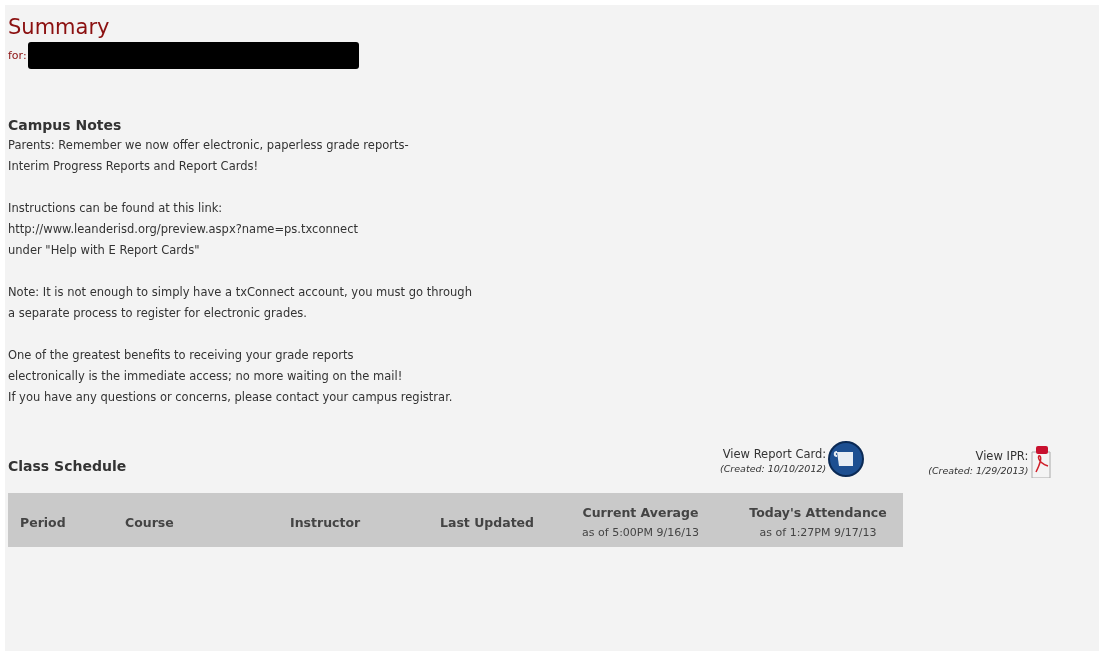 This screenshot has height=651, width=1099. What do you see at coordinates (104, 250) in the screenshot?
I see `note-text: under "Help with E Report Cards"` at bounding box center [104, 250].